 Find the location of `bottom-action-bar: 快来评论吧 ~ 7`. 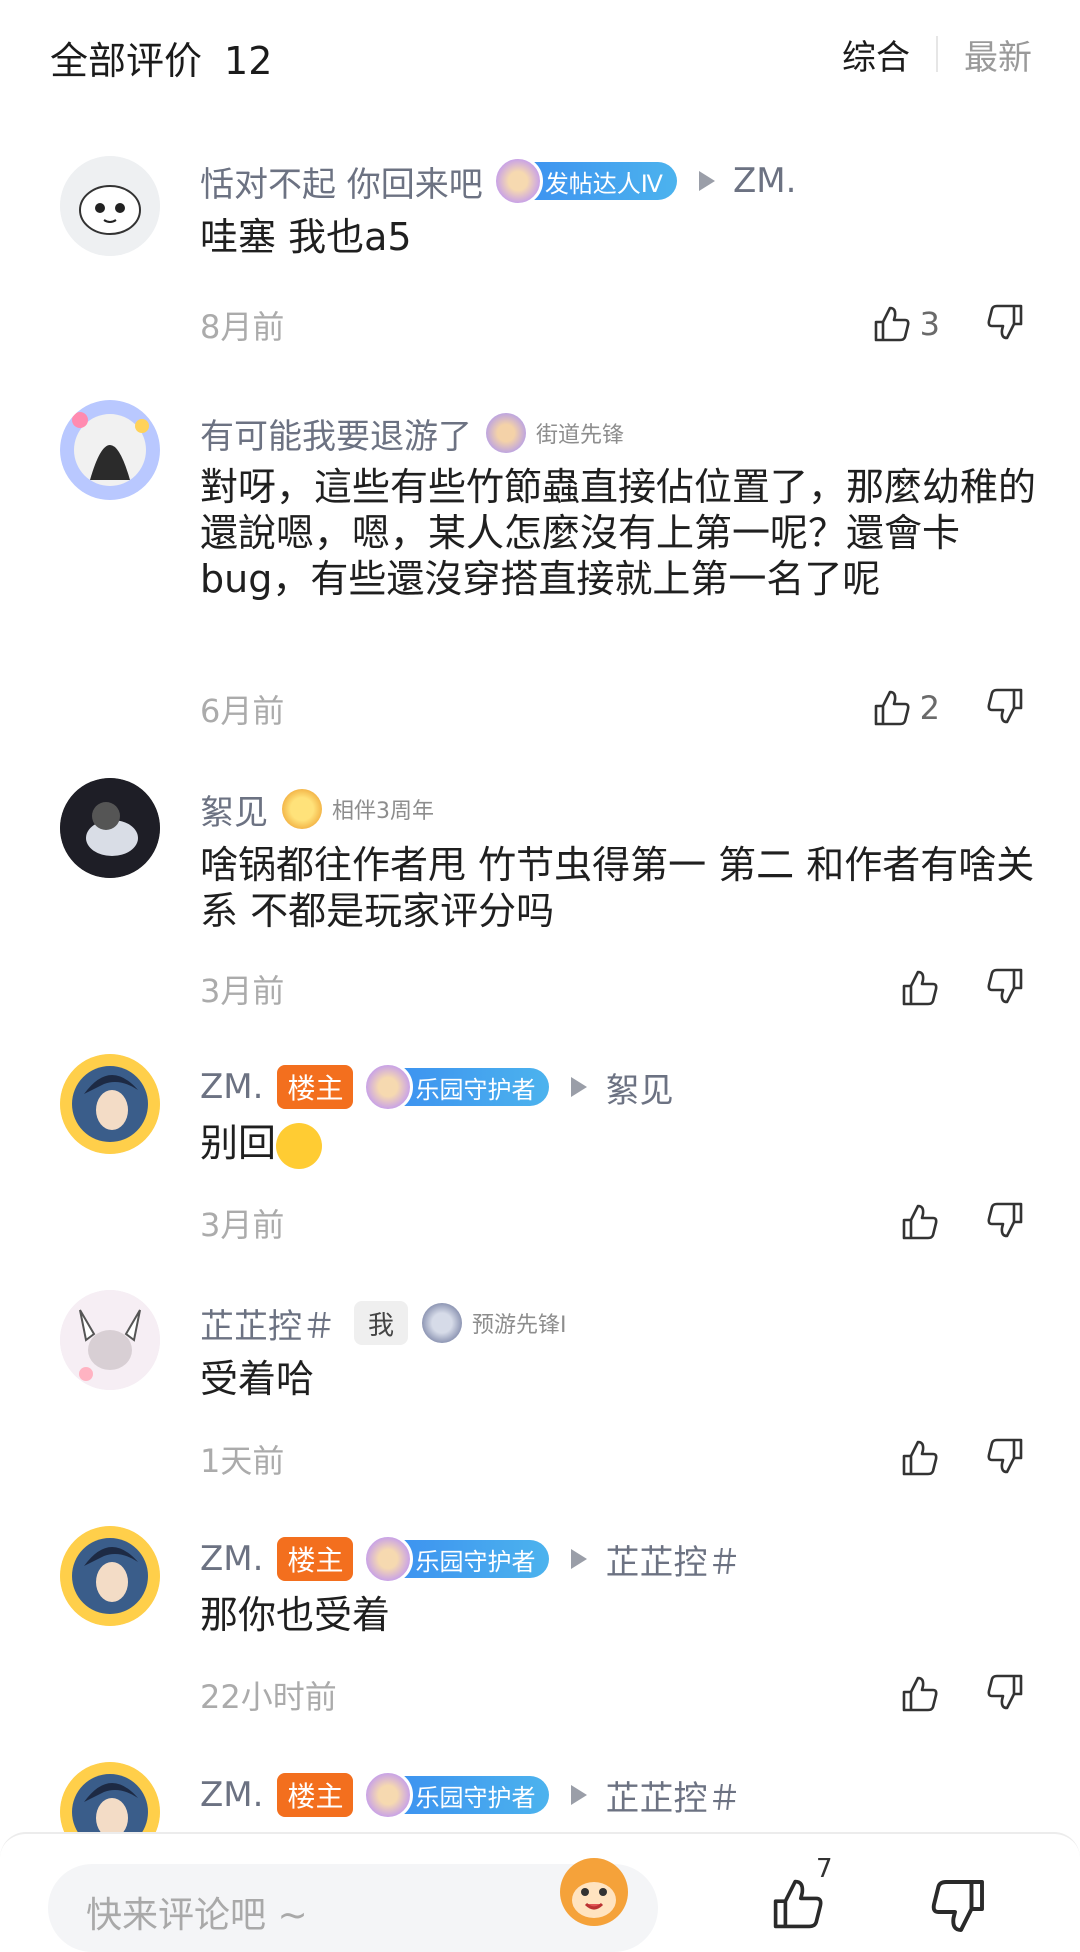

bottom-action-bar: 快来评论吧 ~ 7 is located at coordinates (540, 1892).